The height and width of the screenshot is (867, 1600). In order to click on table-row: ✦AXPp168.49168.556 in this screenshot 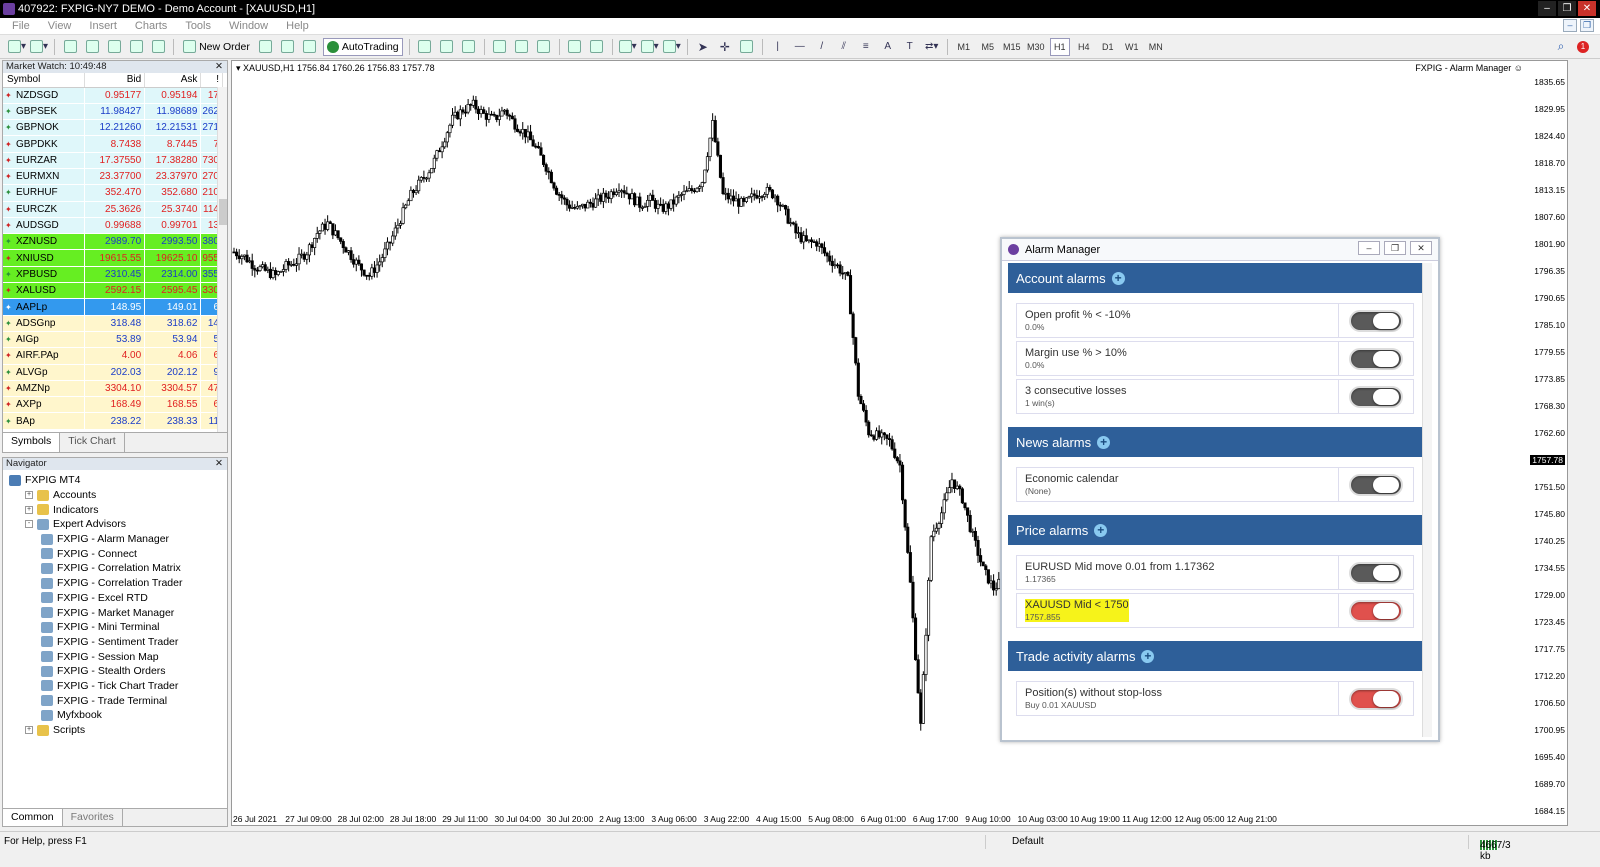, I will do `click(113, 405)`.